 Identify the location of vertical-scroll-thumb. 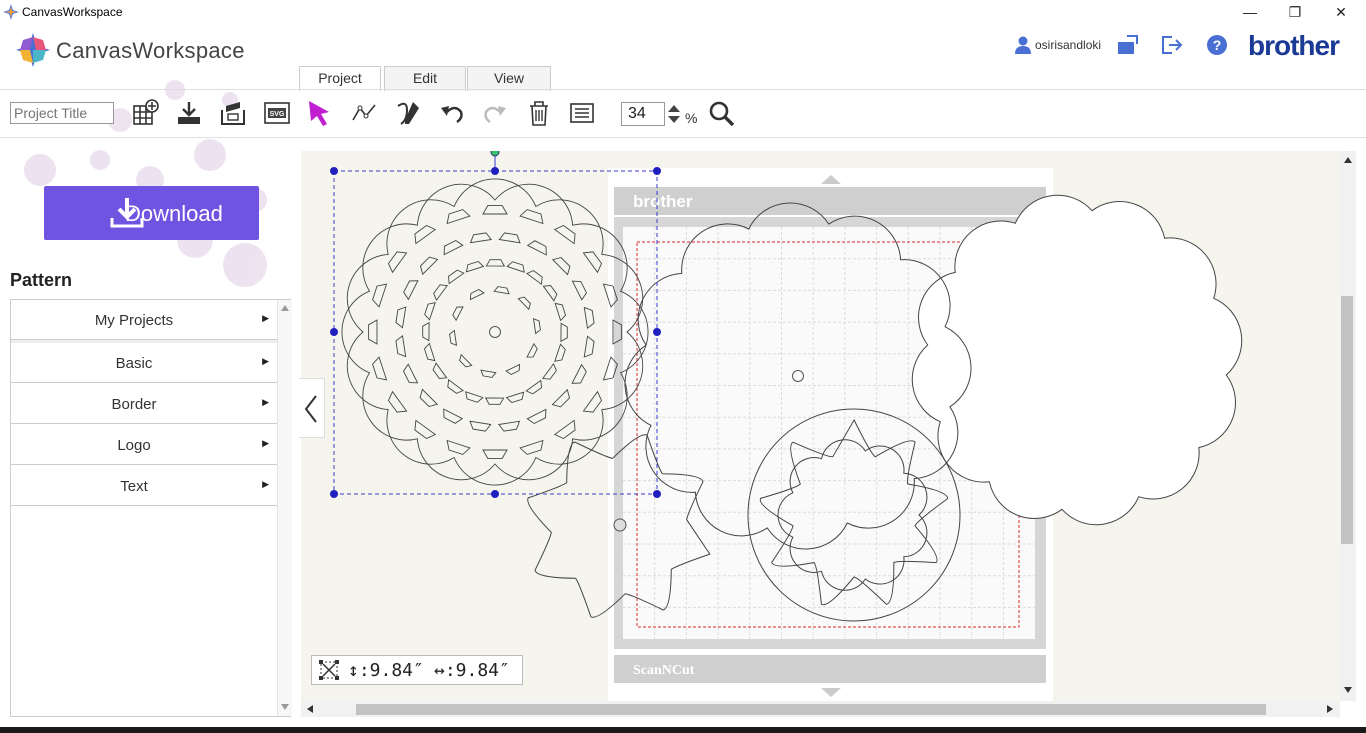
(1347, 420).